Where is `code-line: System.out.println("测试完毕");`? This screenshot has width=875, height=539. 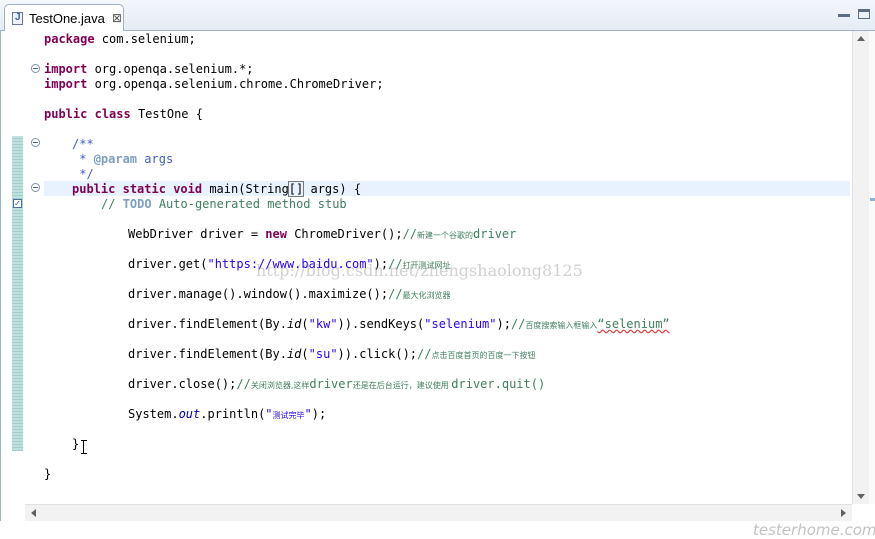 code-line: System.out.println("测试完毕"); is located at coordinates (227, 414).